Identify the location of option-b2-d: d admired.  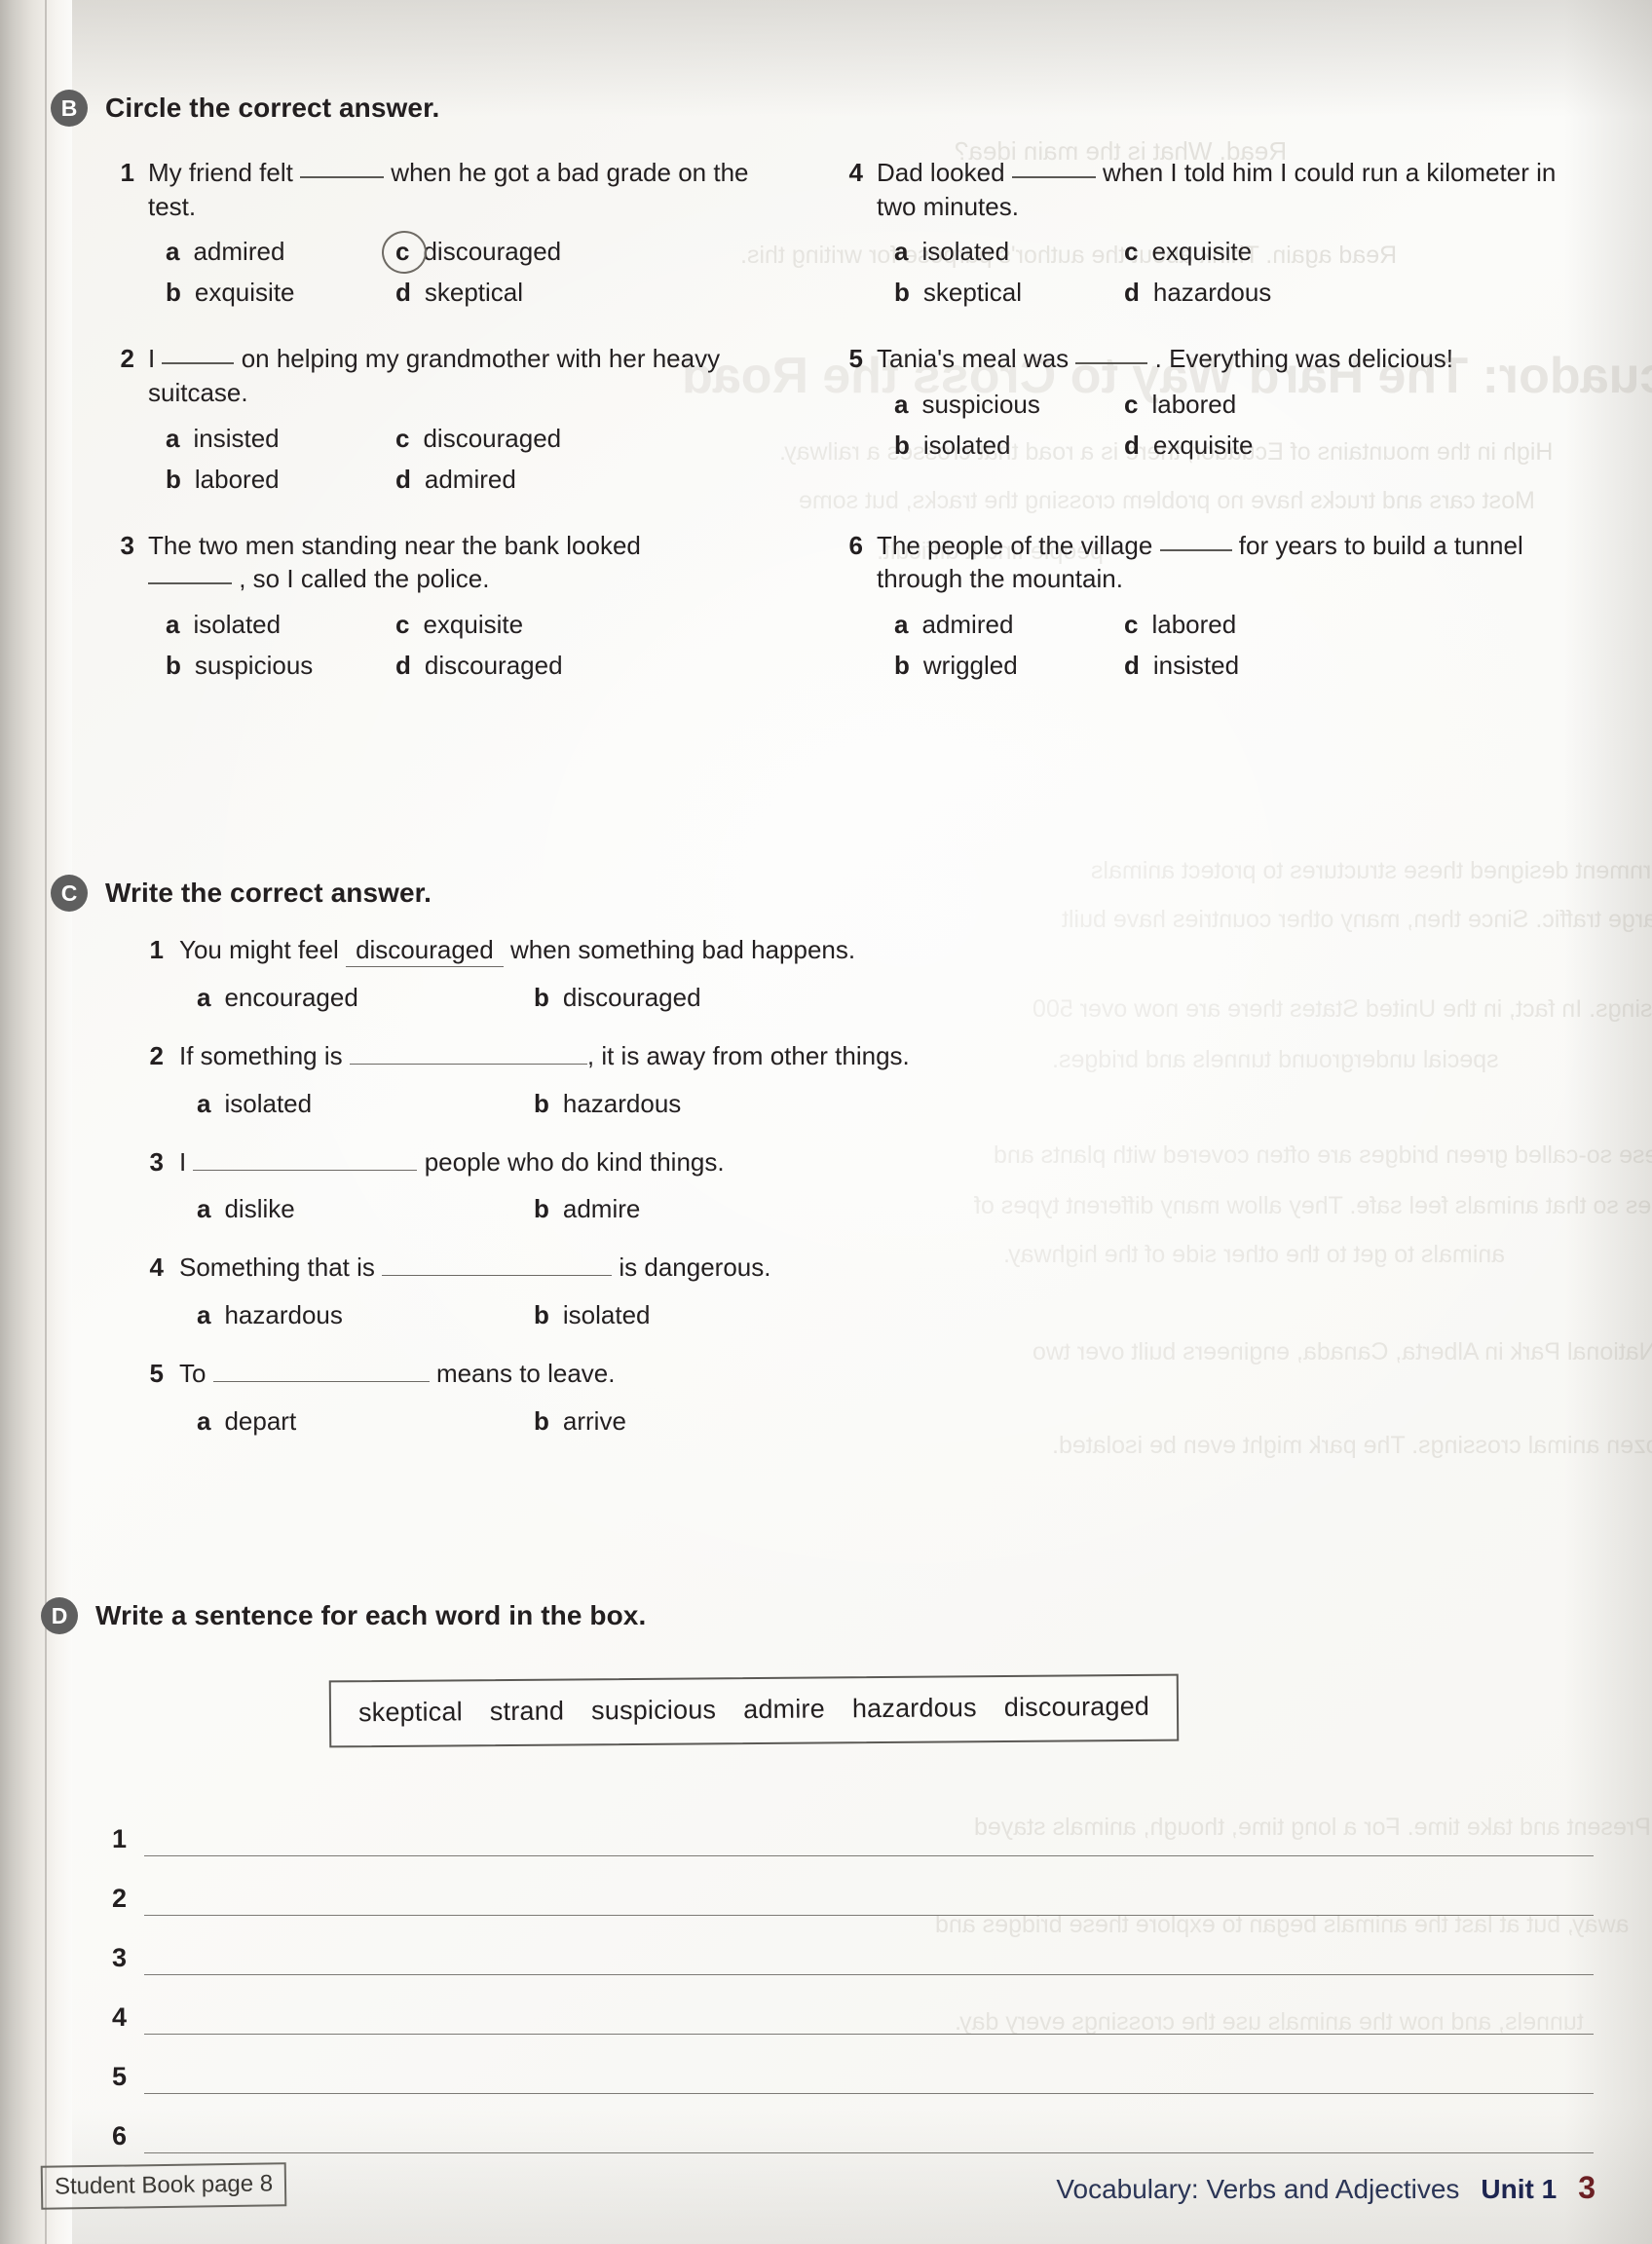
(582, 480).